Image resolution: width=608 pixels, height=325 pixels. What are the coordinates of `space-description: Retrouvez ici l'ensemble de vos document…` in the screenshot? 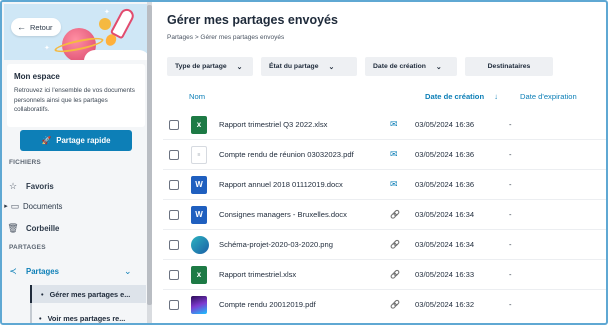 It's located at (74, 100).